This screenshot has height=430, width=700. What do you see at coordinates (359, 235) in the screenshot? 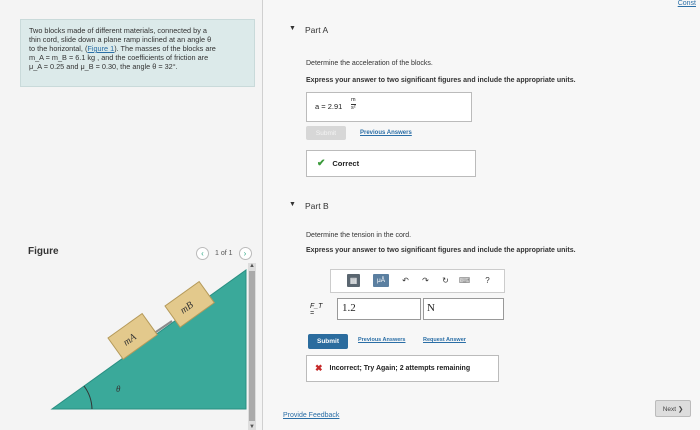
I see `part-b-prompt: Determine the tension in the cord.` at bounding box center [359, 235].